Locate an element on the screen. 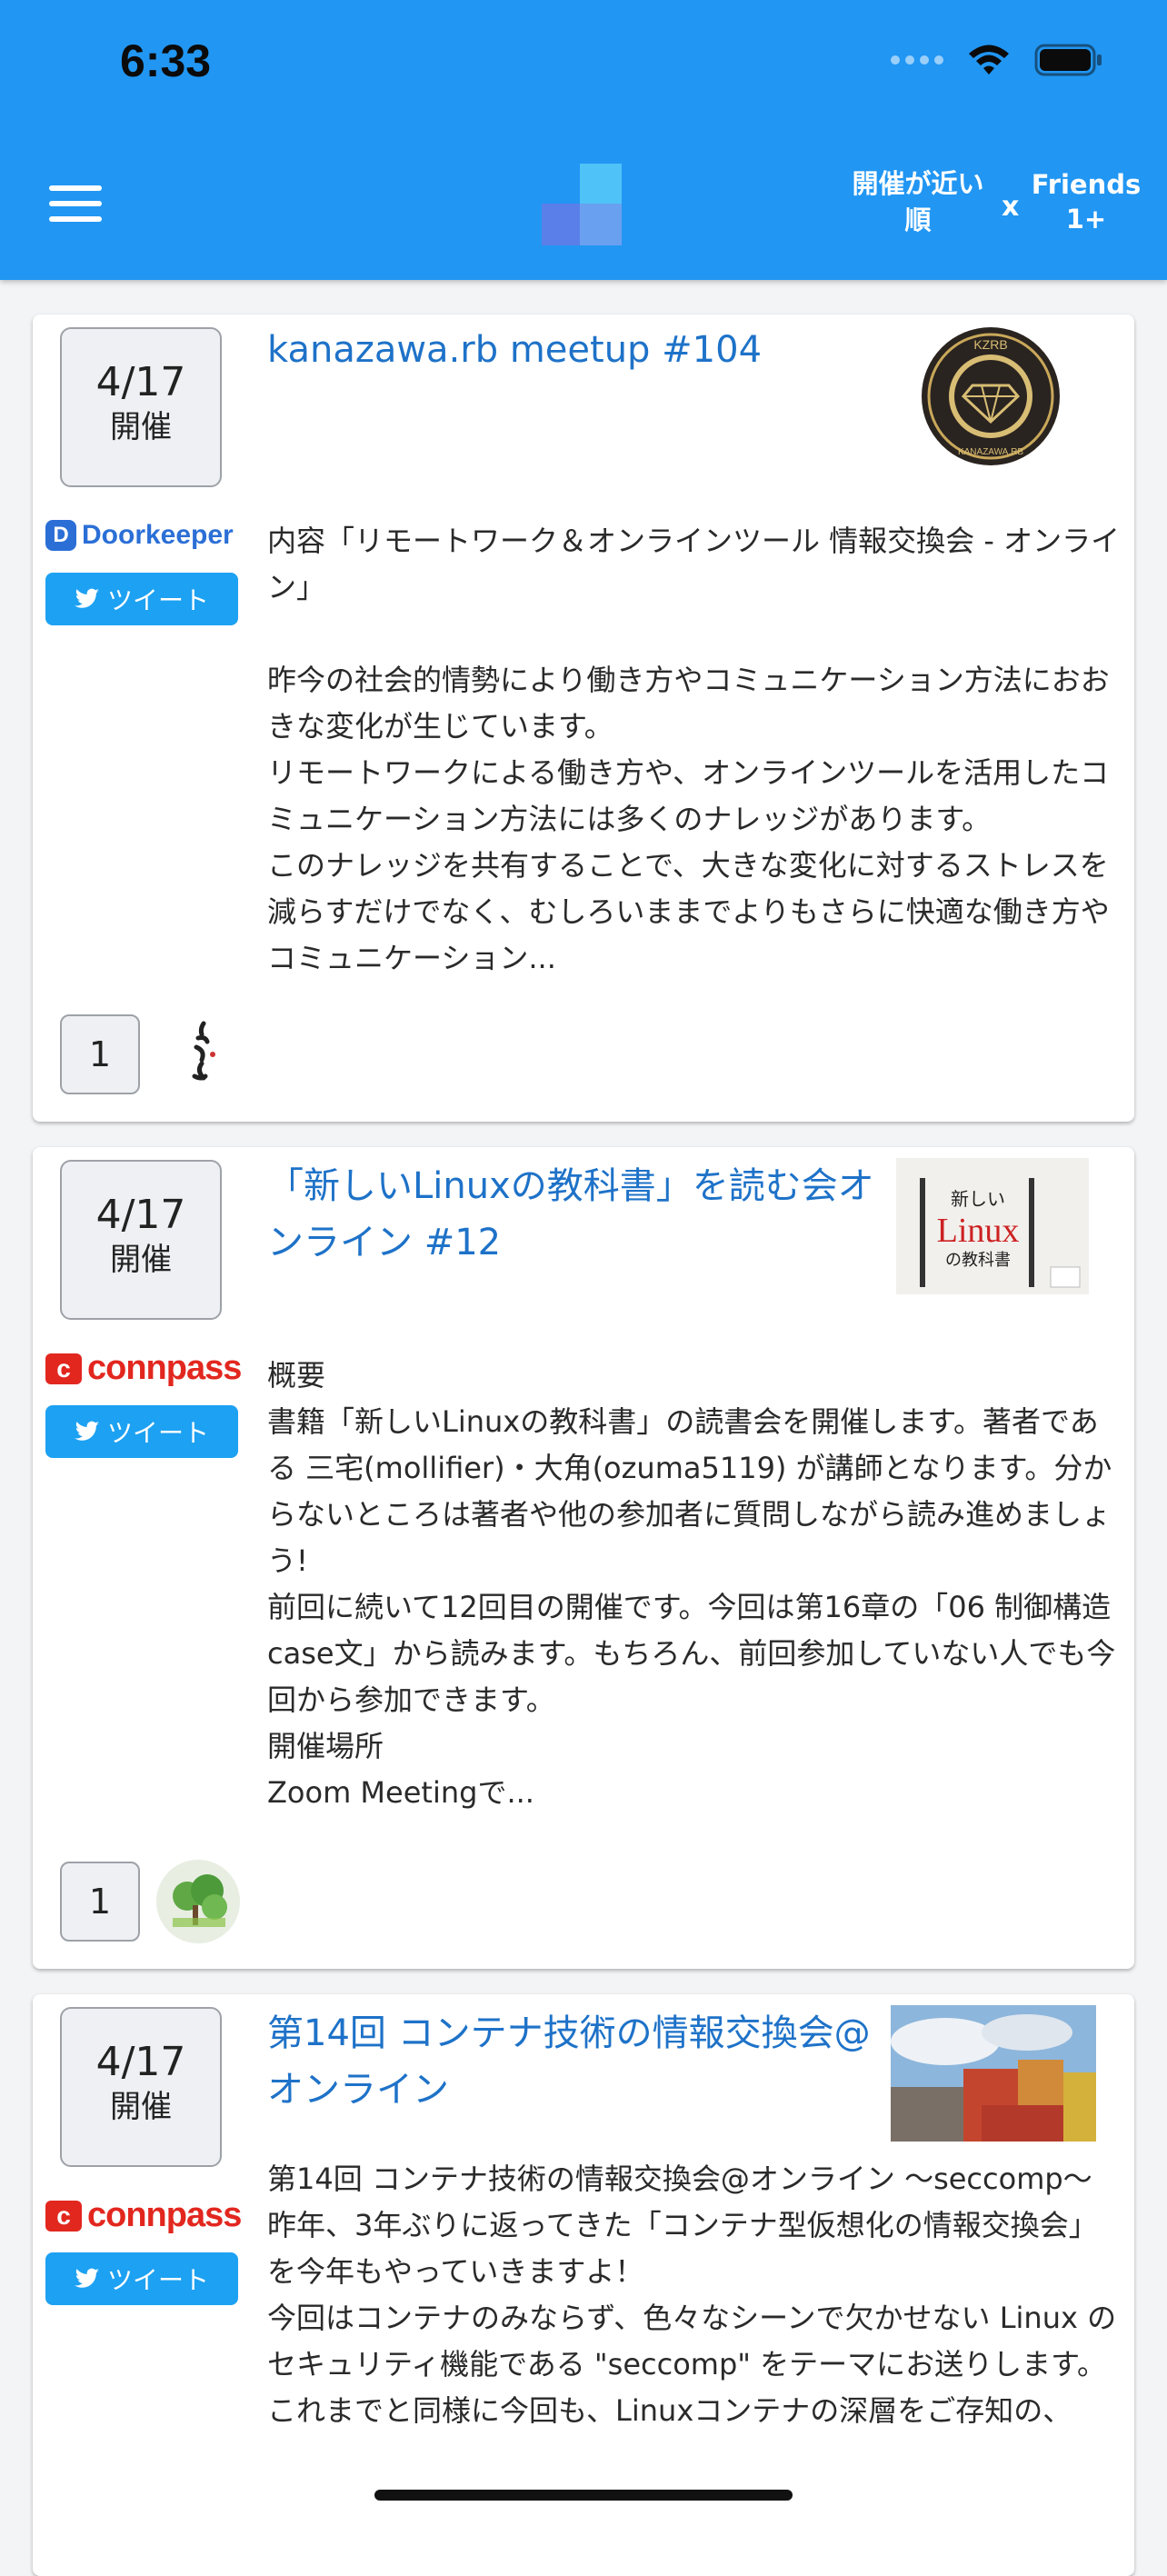 This screenshot has height=2576, width=1167. app-header: 6:33 開催が近い 順 x Friends 1+ is located at coordinates (583, 140).